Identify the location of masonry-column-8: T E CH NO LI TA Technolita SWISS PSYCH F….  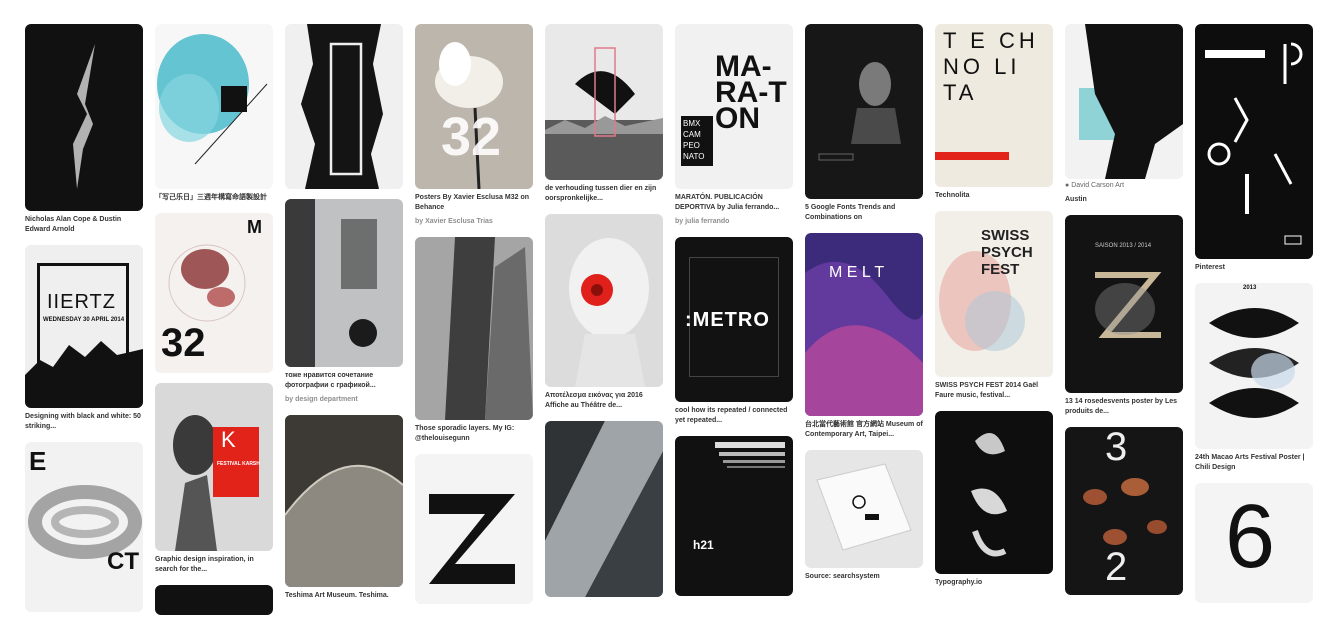
(994, 311).